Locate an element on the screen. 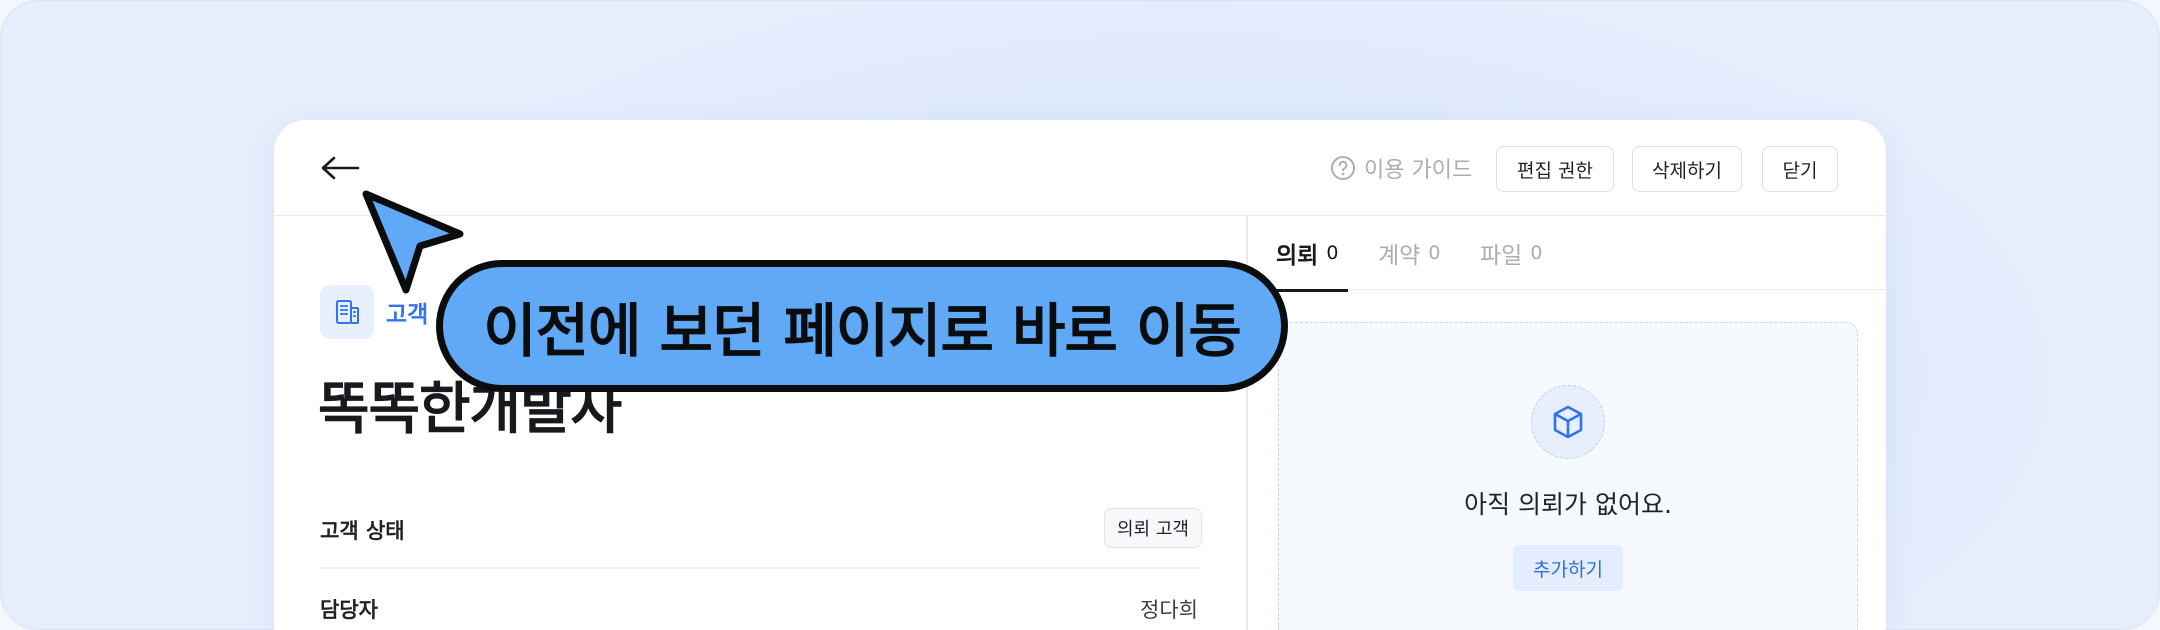 The height and width of the screenshot is (630, 2160). status-badge: 의뢰 고객 is located at coordinates (1153, 528).